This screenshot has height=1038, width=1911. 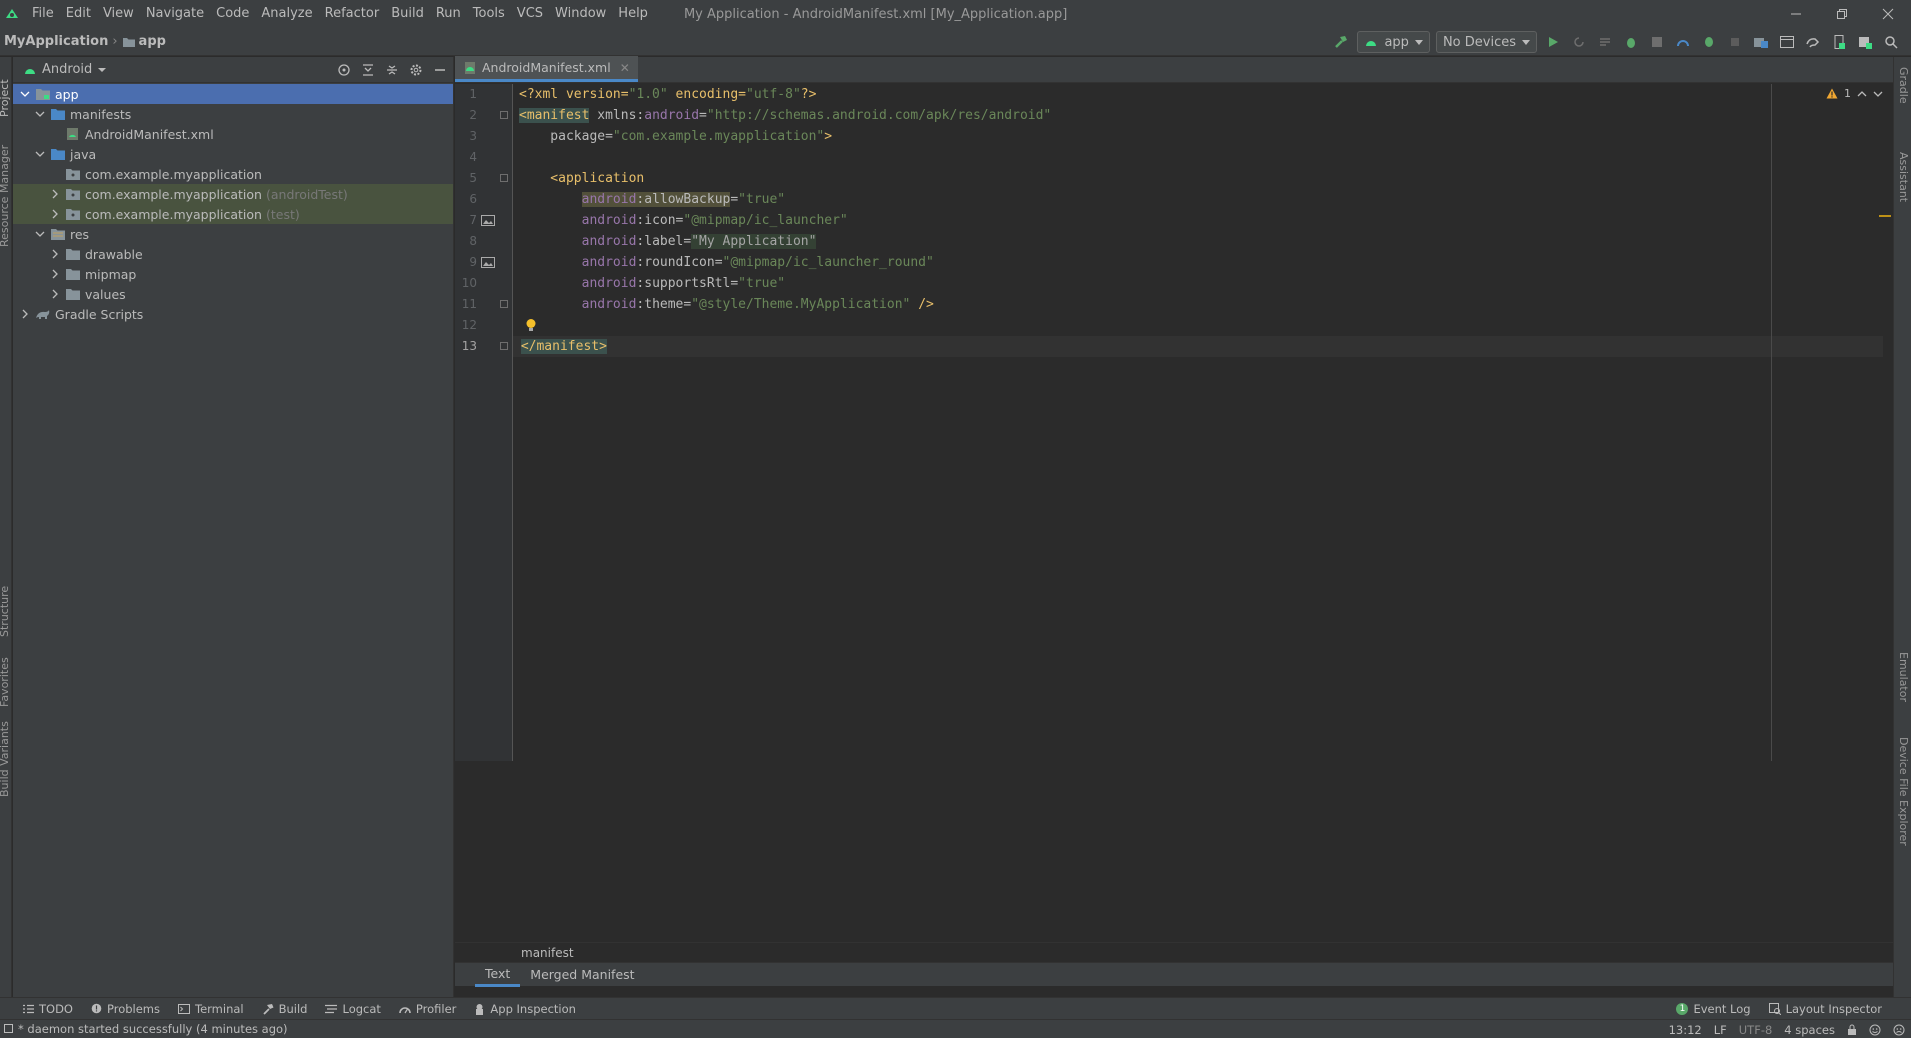 What do you see at coordinates (233, 94) in the screenshot?
I see `tree-item-app: app` at bounding box center [233, 94].